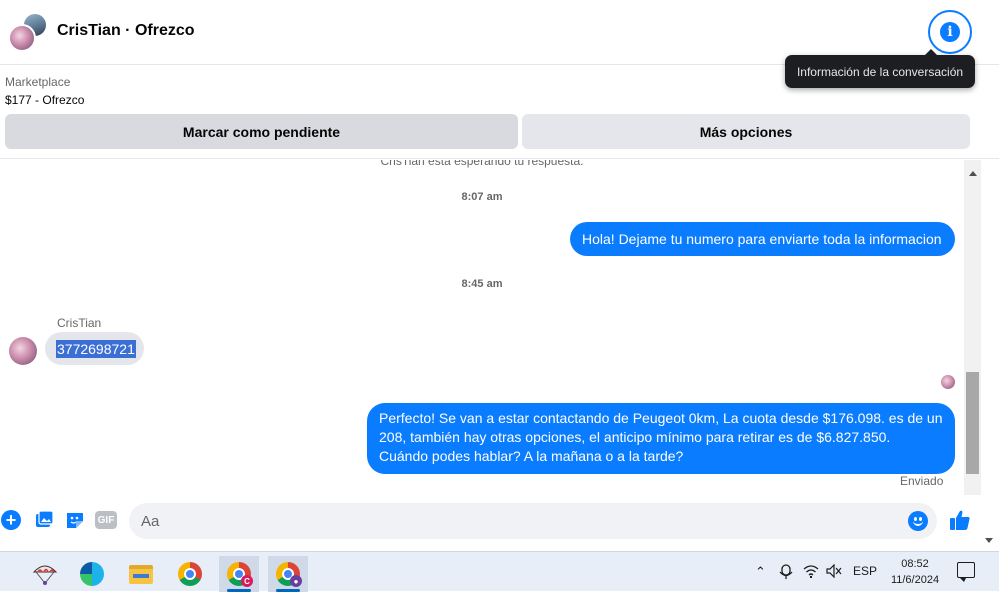 This screenshot has width=999, height=592. I want to click on windows-taskbar: C ● ⌃ ESP 08:52 11/6/2024, so click(499, 571).